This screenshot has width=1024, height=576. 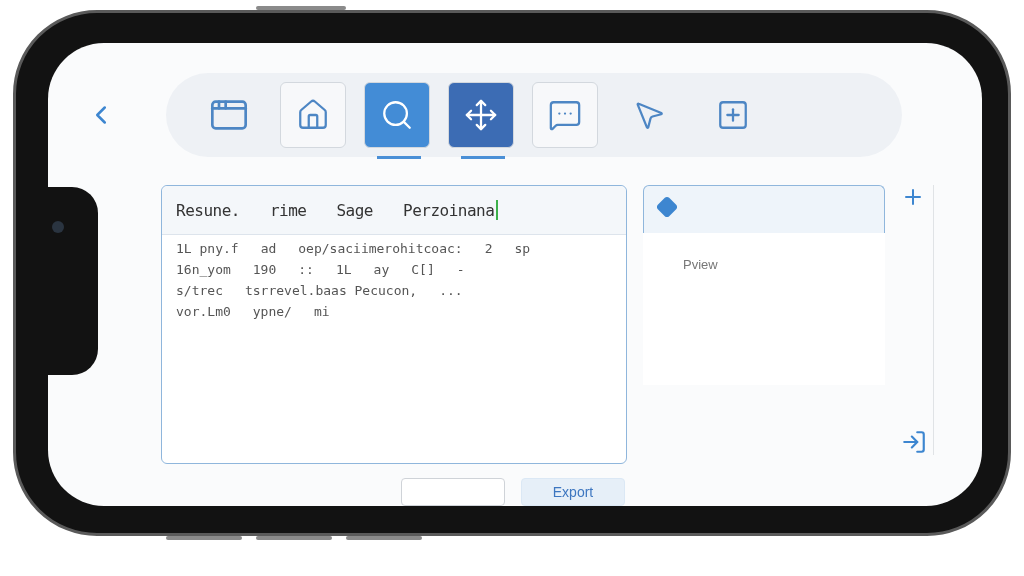 I want to click on move-icon, so click(x=481, y=115).